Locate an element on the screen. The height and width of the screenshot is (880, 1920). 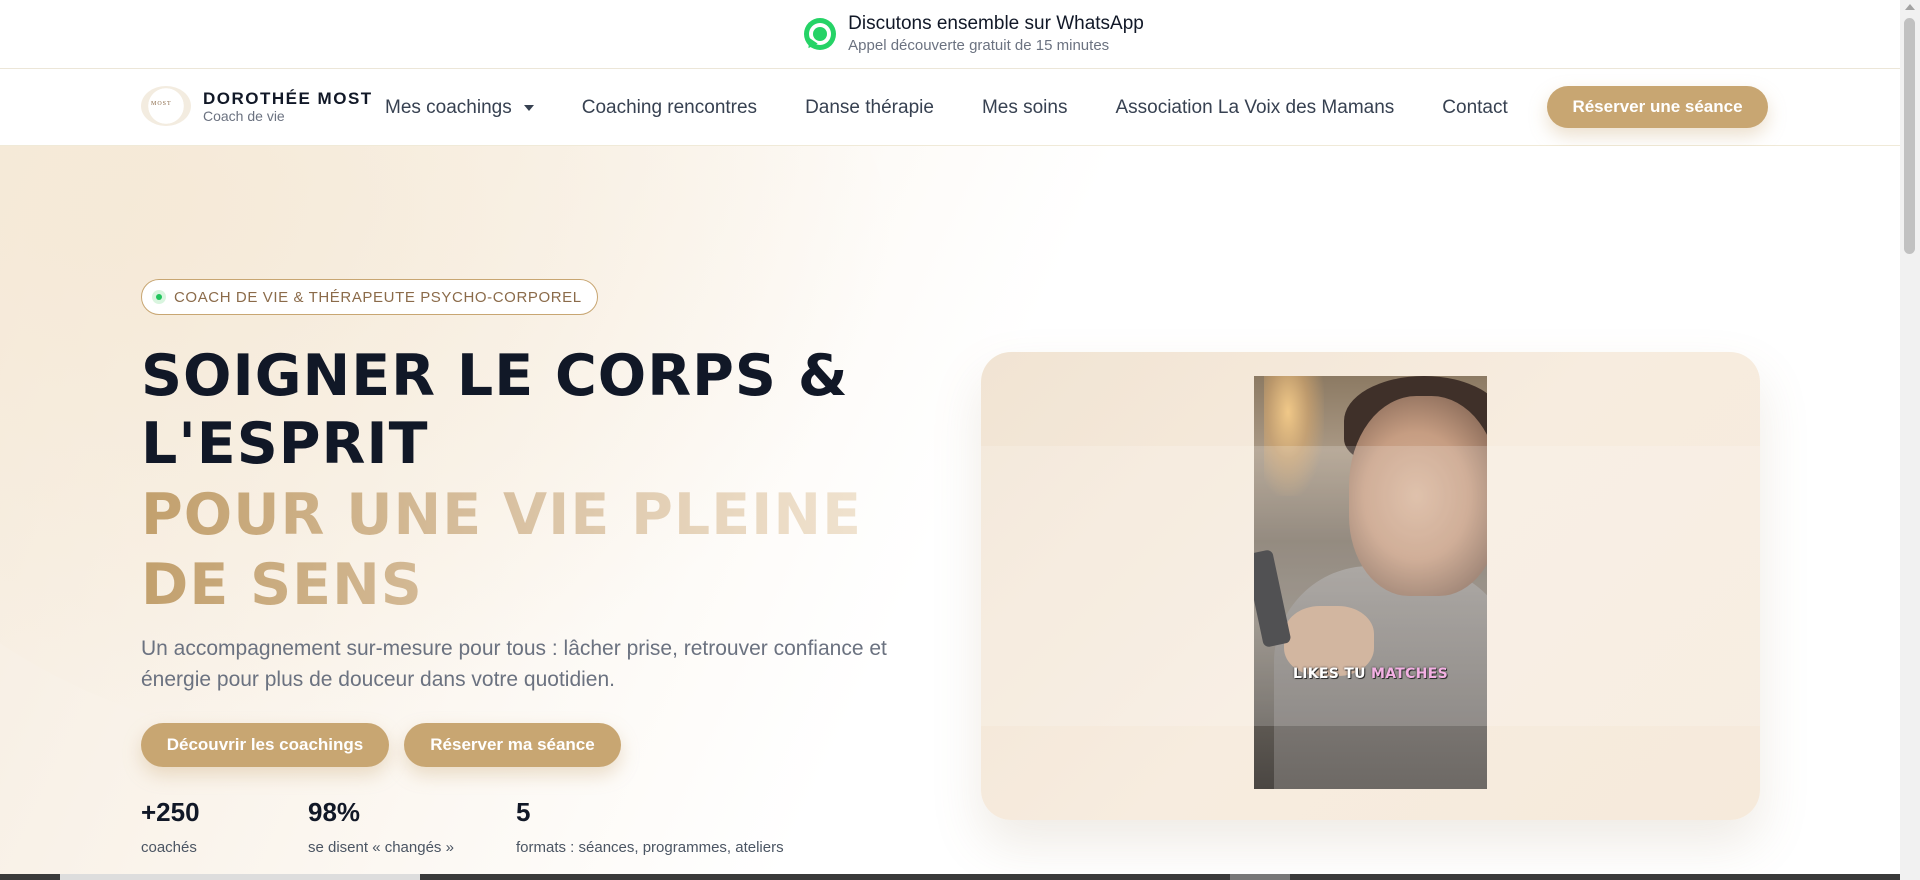
bottom-edge is located at coordinates (950, 877).